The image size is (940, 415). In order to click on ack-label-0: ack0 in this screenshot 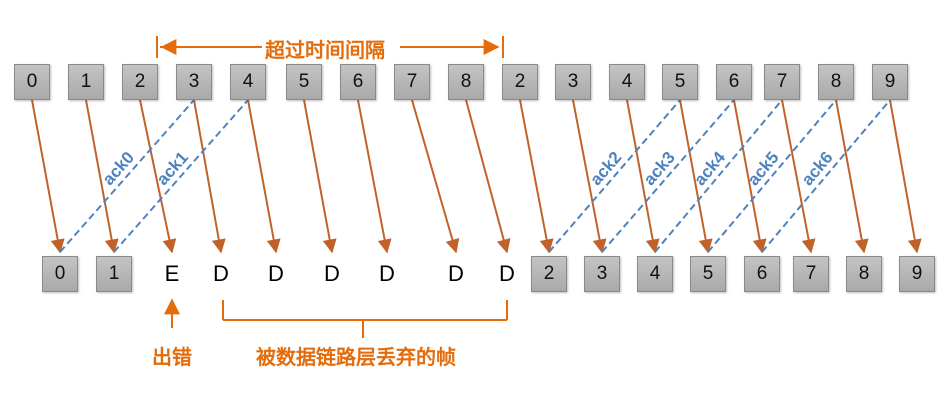, I will do `click(118, 168)`.